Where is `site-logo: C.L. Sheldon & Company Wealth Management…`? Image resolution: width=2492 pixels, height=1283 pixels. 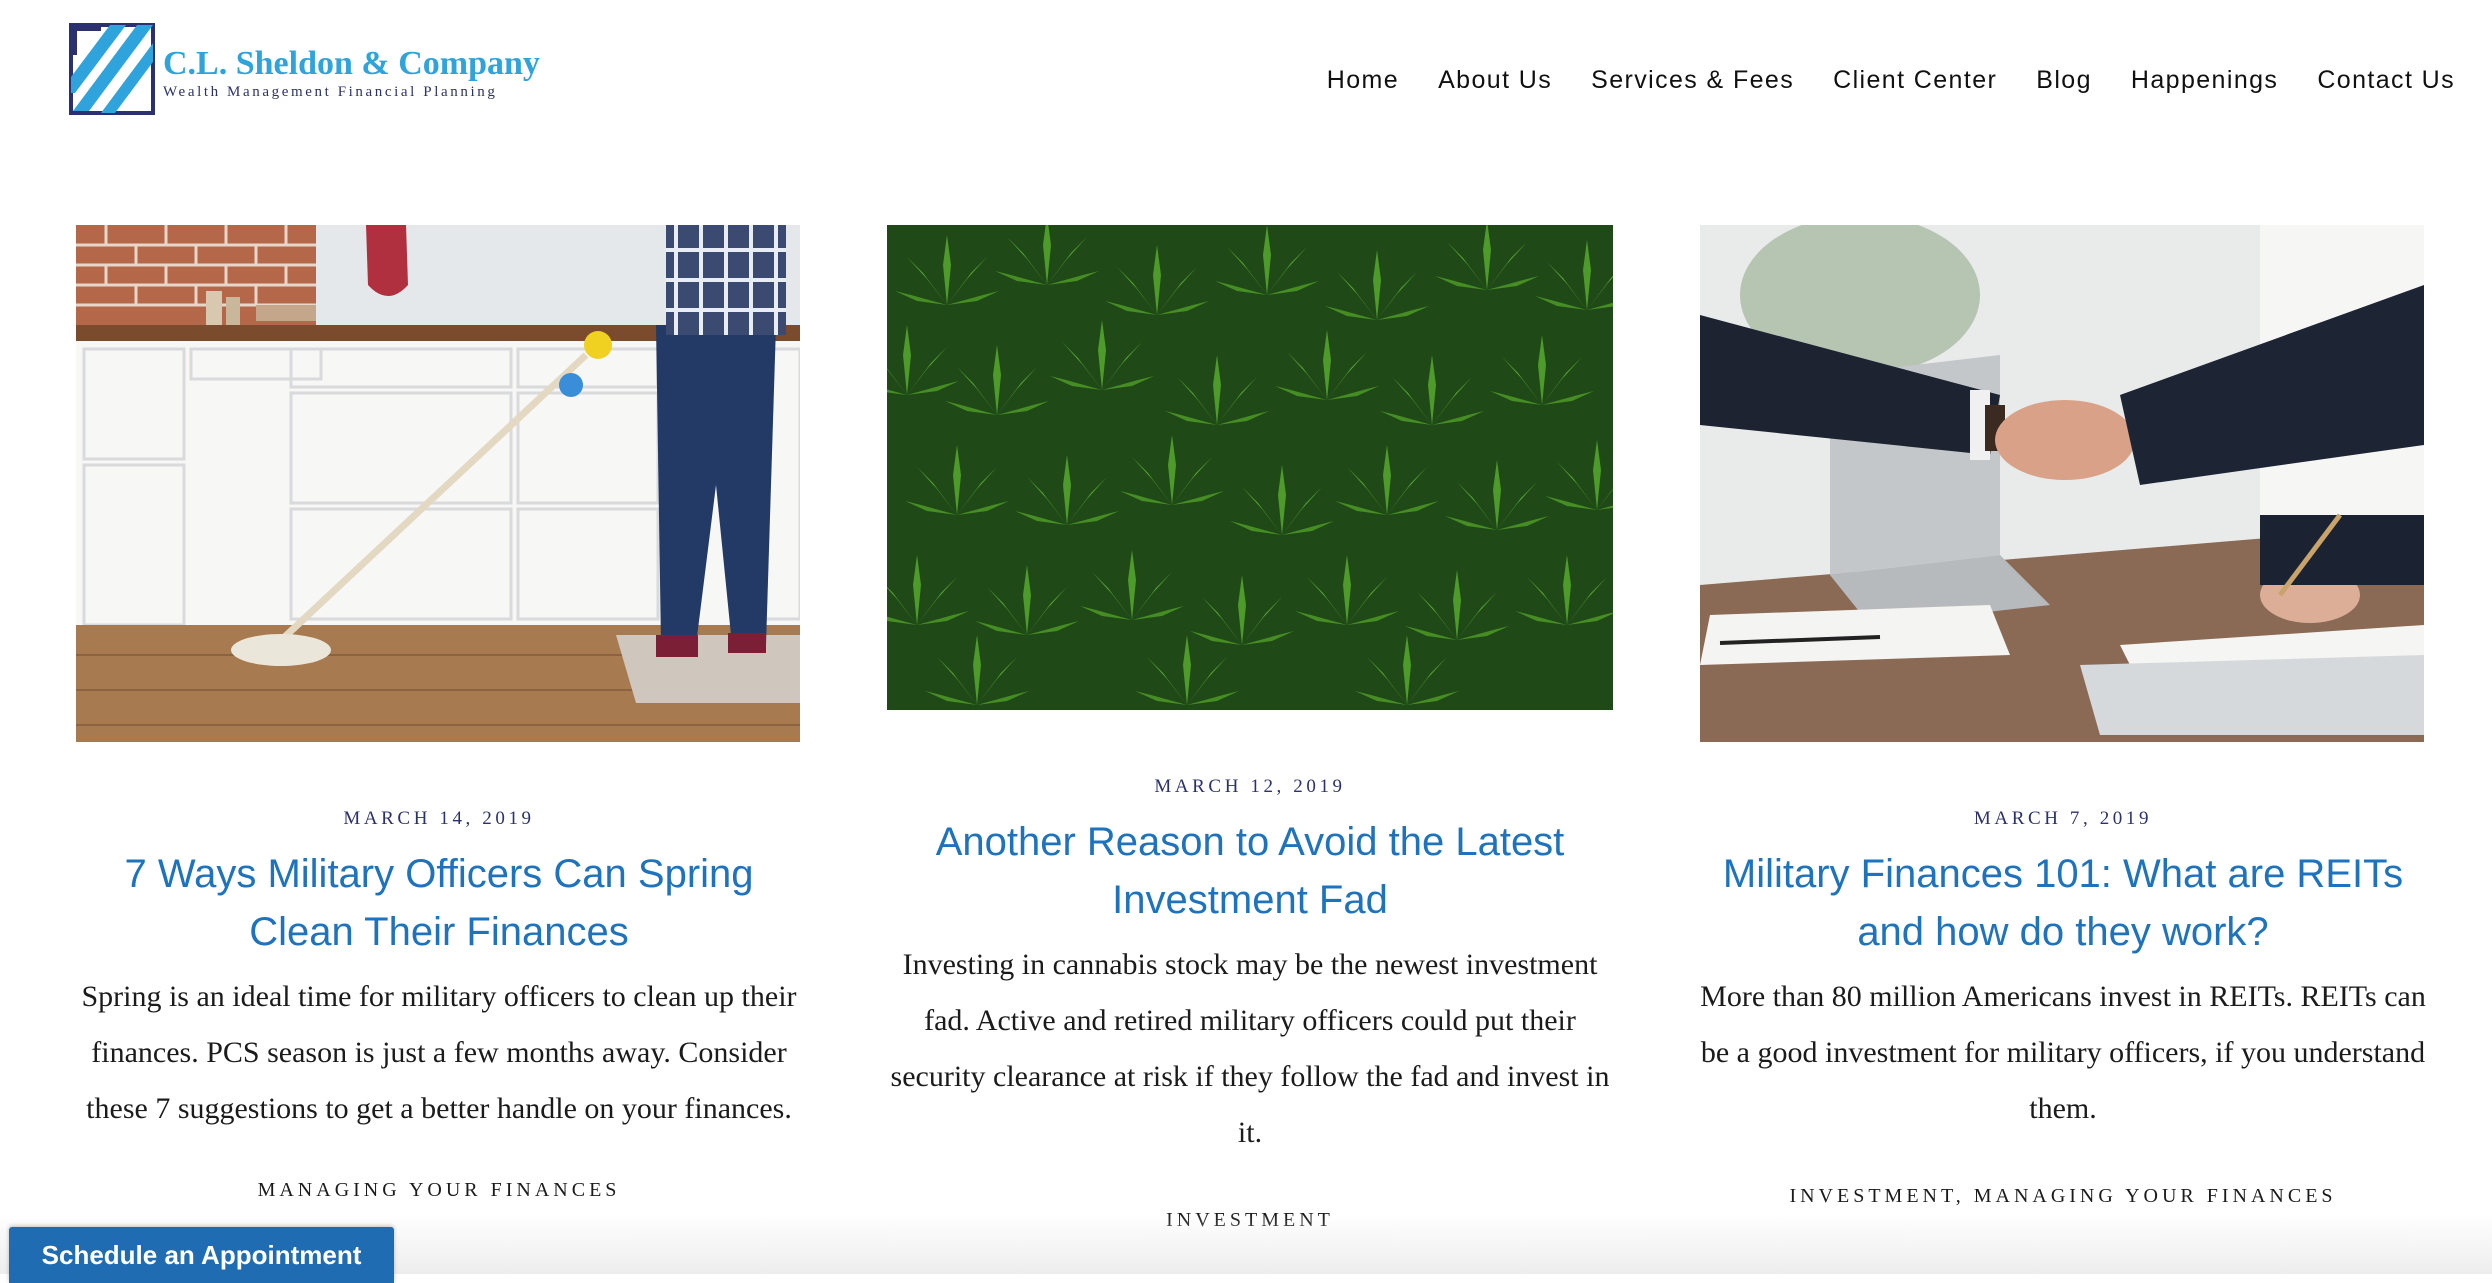 site-logo: C.L. Sheldon & Company Wealth Management… is located at coordinates (304, 69).